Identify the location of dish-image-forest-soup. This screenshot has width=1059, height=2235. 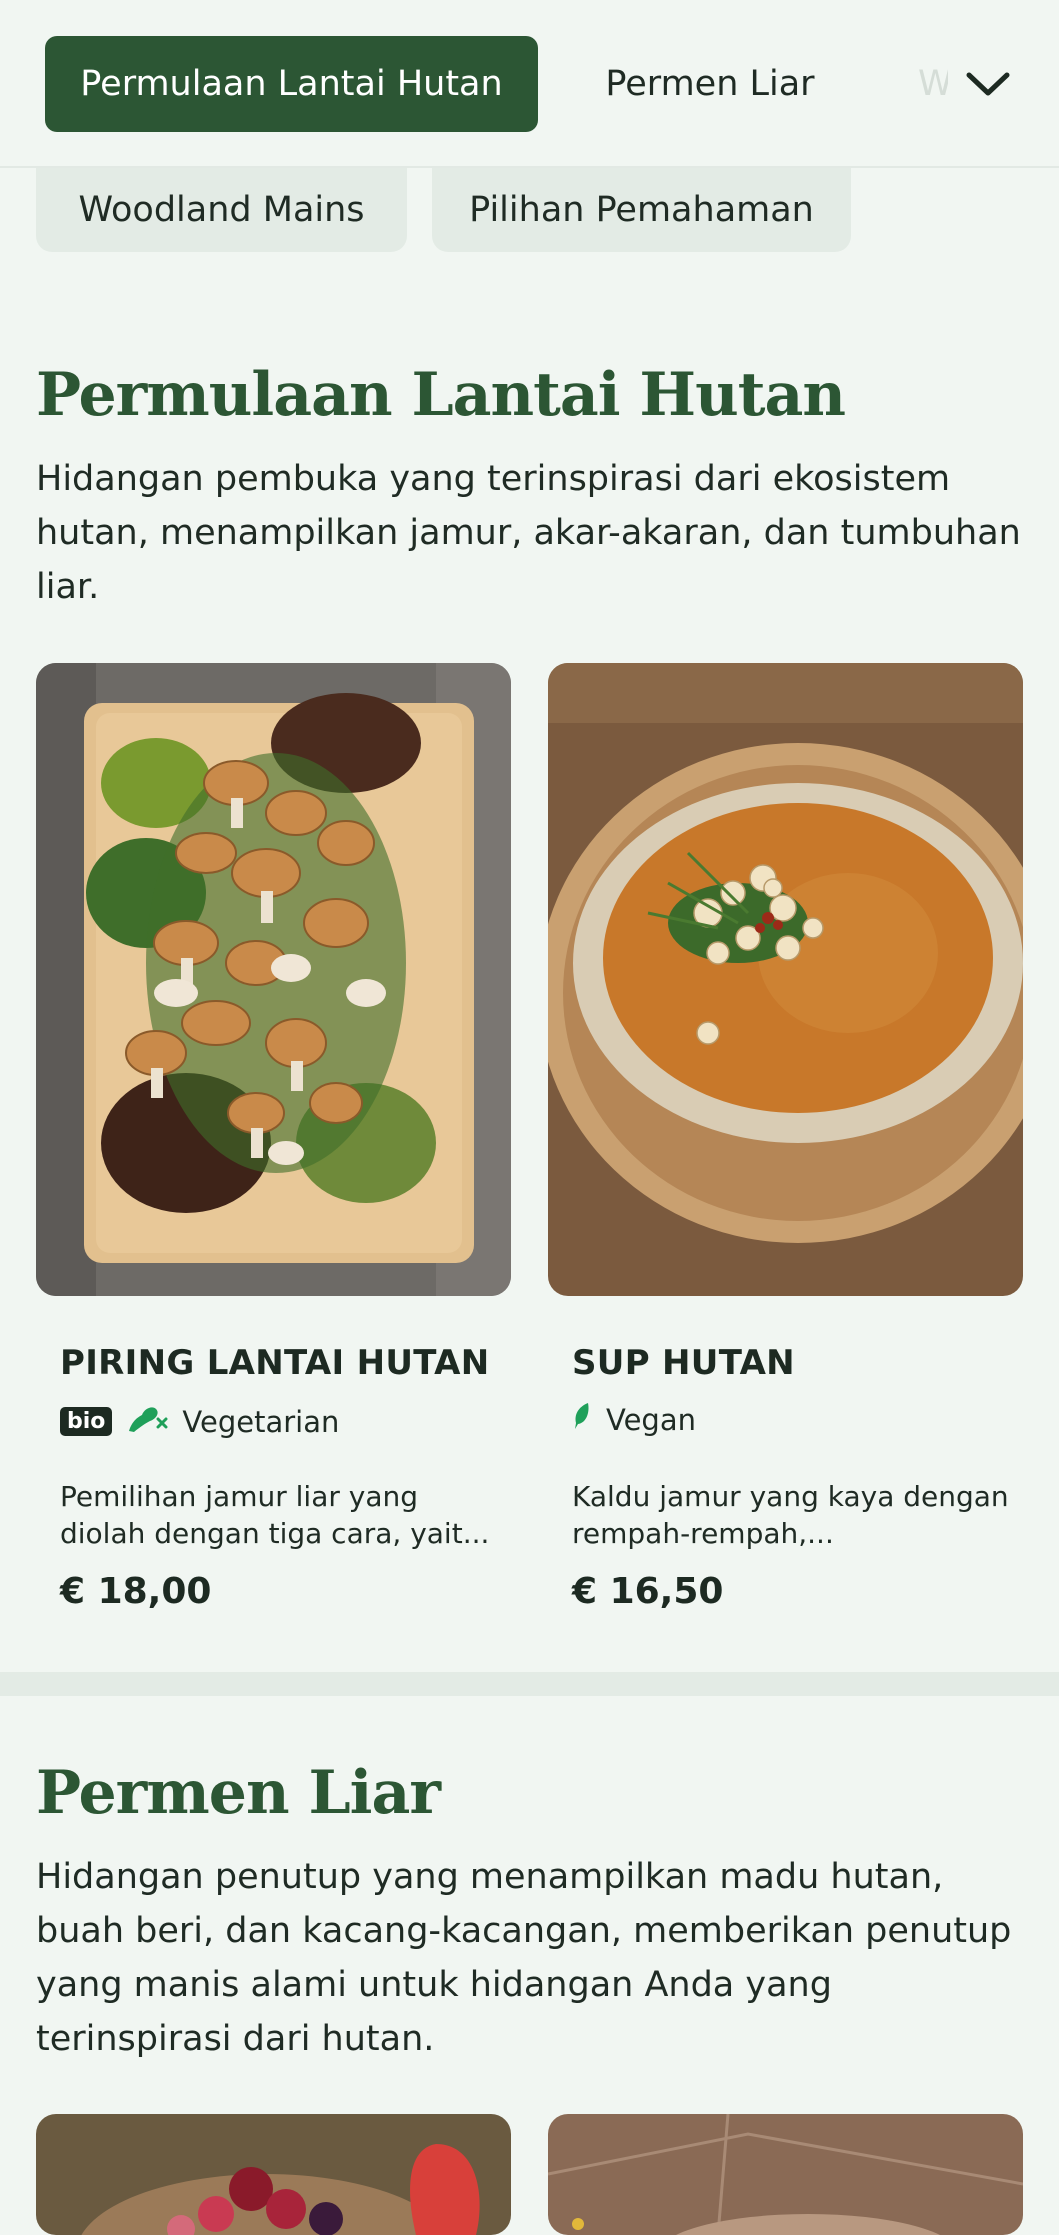
(785, 979).